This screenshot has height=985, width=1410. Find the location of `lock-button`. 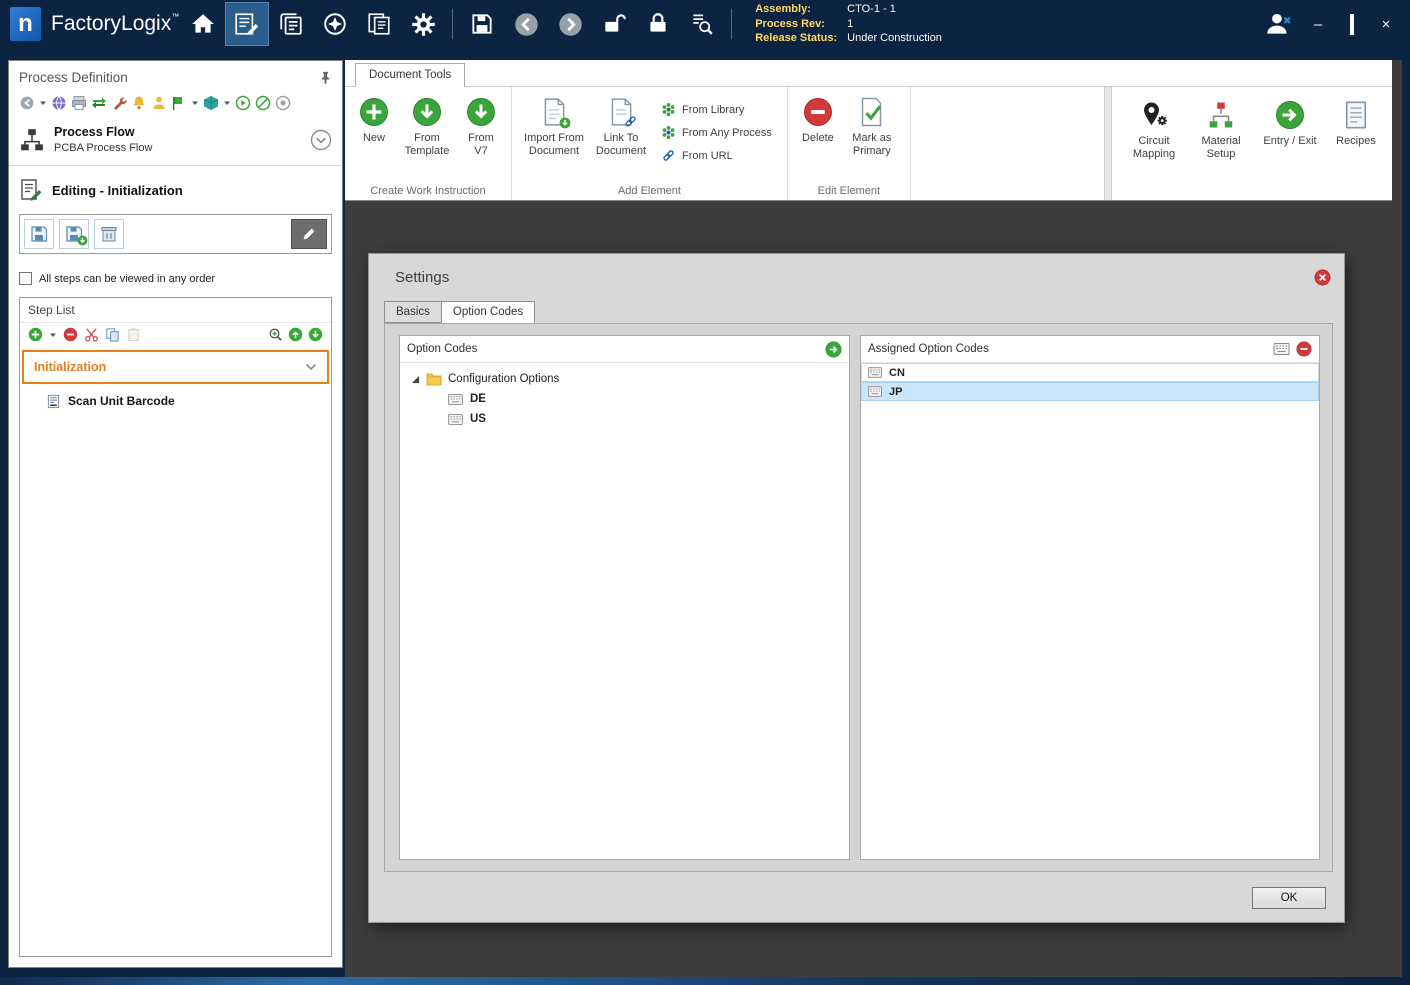

lock-button is located at coordinates (658, 24).